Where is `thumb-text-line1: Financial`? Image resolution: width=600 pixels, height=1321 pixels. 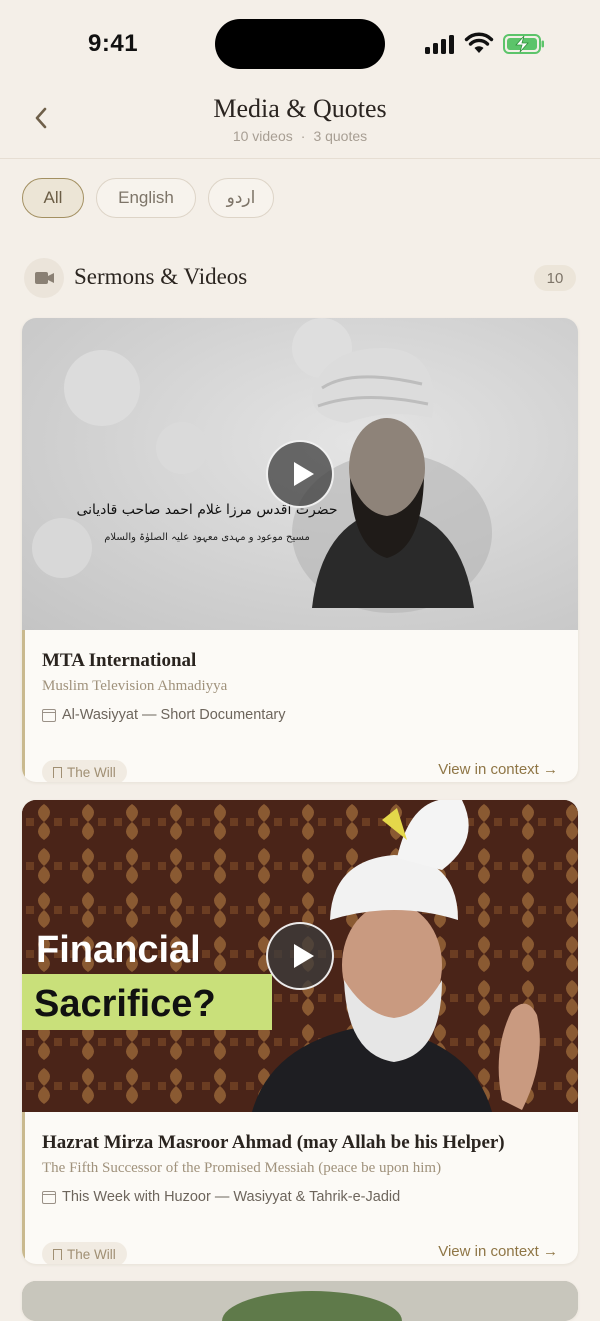
thumb-text-line1: Financial is located at coordinates (118, 950).